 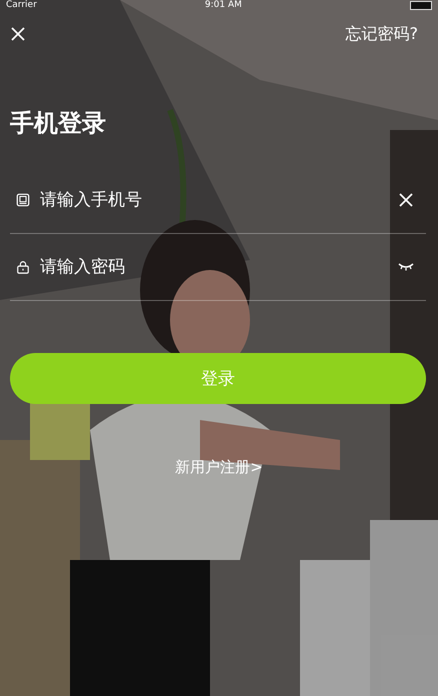 What do you see at coordinates (382, 34) in the screenshot?
I see `forgot-password-link: 忘记密码?` at bounding box center [382, 34].